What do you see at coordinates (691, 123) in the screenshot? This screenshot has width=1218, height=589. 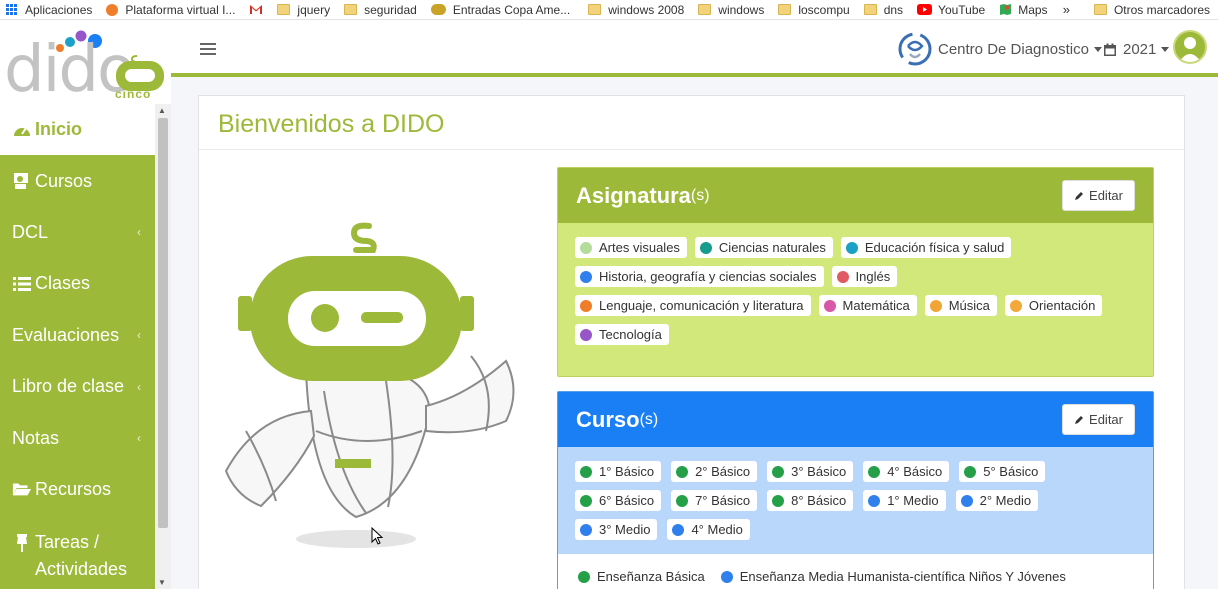 I see `page-title: Bienvenidos a DIDO` at bounding box center [691, 123].